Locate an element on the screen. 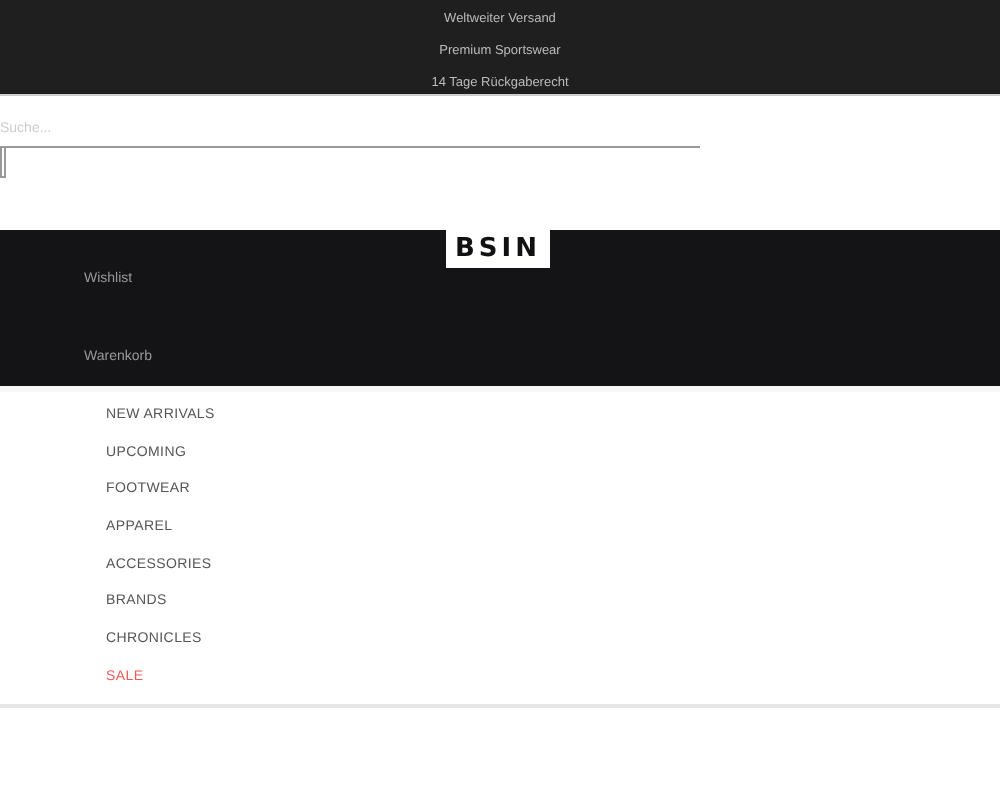  text-field is located at coordinates (3, 162).